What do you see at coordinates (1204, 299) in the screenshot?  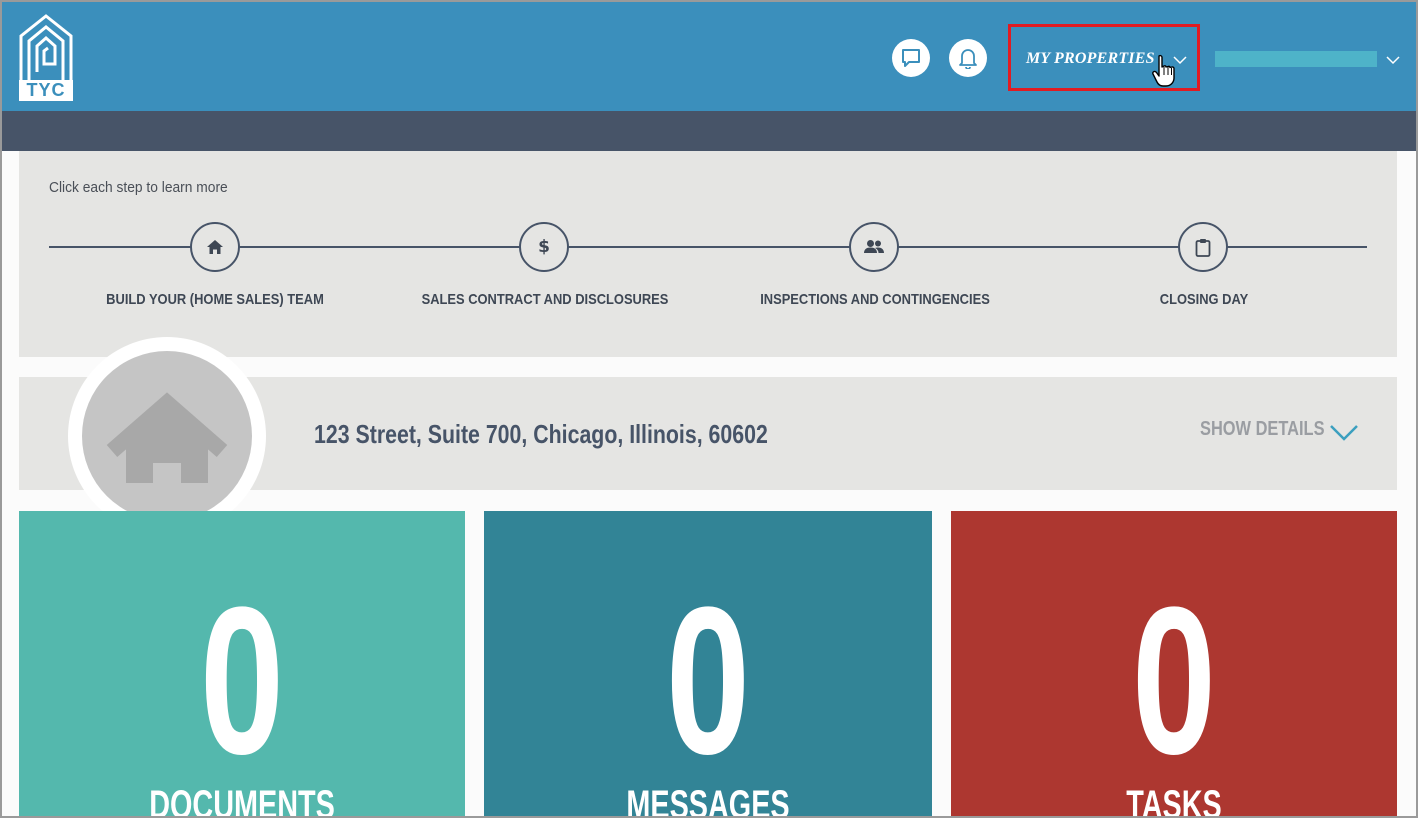 I see `step-label-closing-day: CLOSING DAY` at bounding box center [1204, 299].